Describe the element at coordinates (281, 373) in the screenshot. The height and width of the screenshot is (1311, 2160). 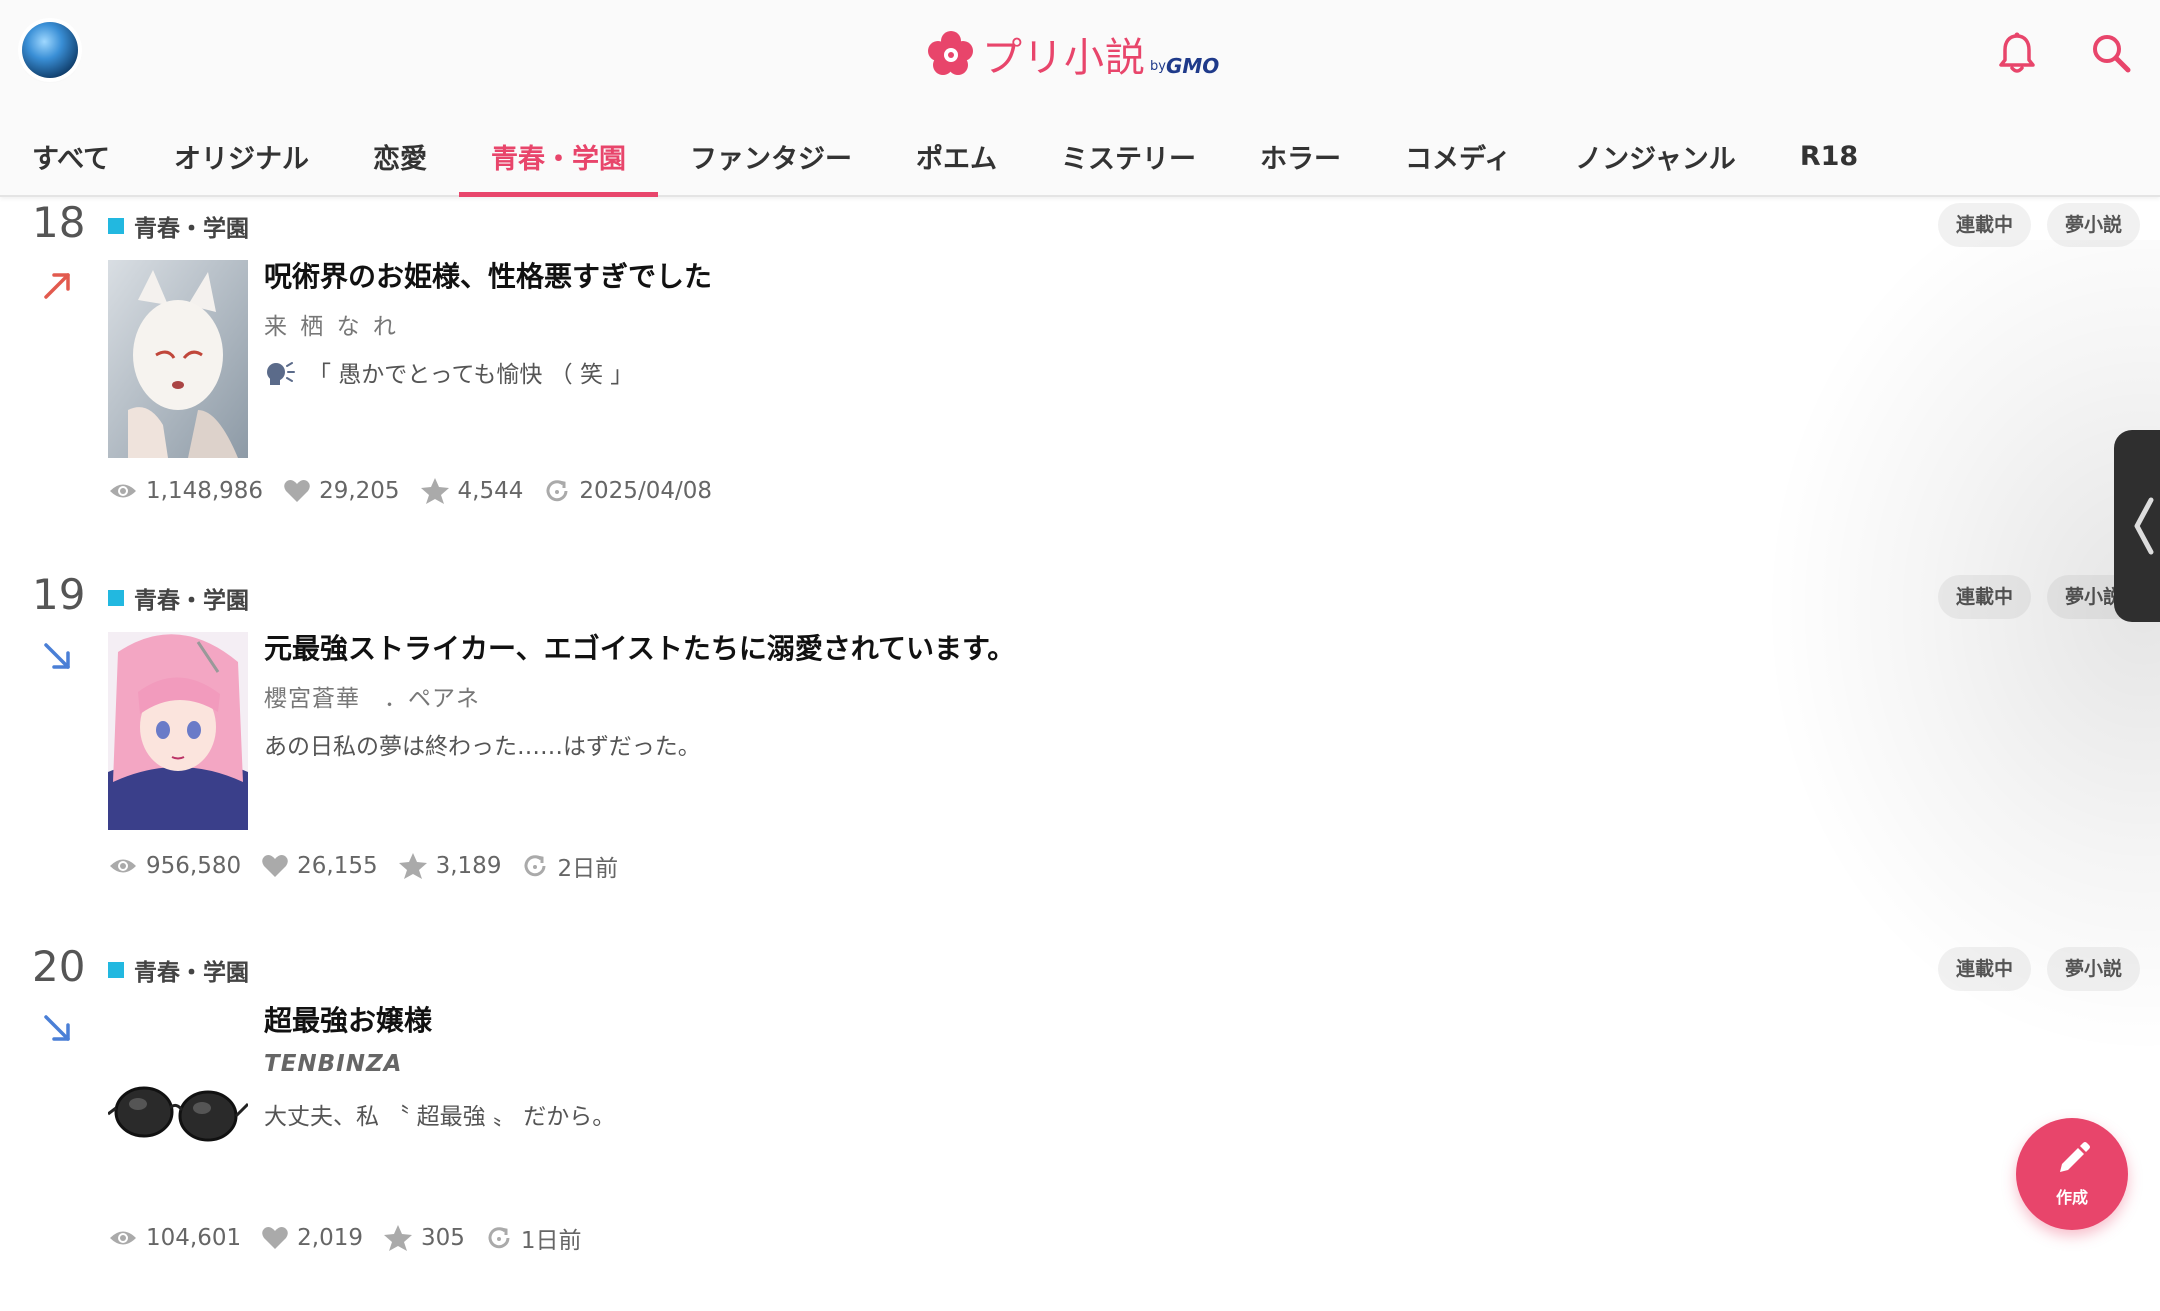
I see `speaking-head-icon` at that location.